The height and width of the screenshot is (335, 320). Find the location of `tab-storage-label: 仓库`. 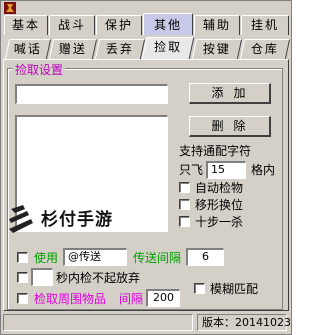

tab-storage-label: 仓库 is located at coordinates (264, 49).